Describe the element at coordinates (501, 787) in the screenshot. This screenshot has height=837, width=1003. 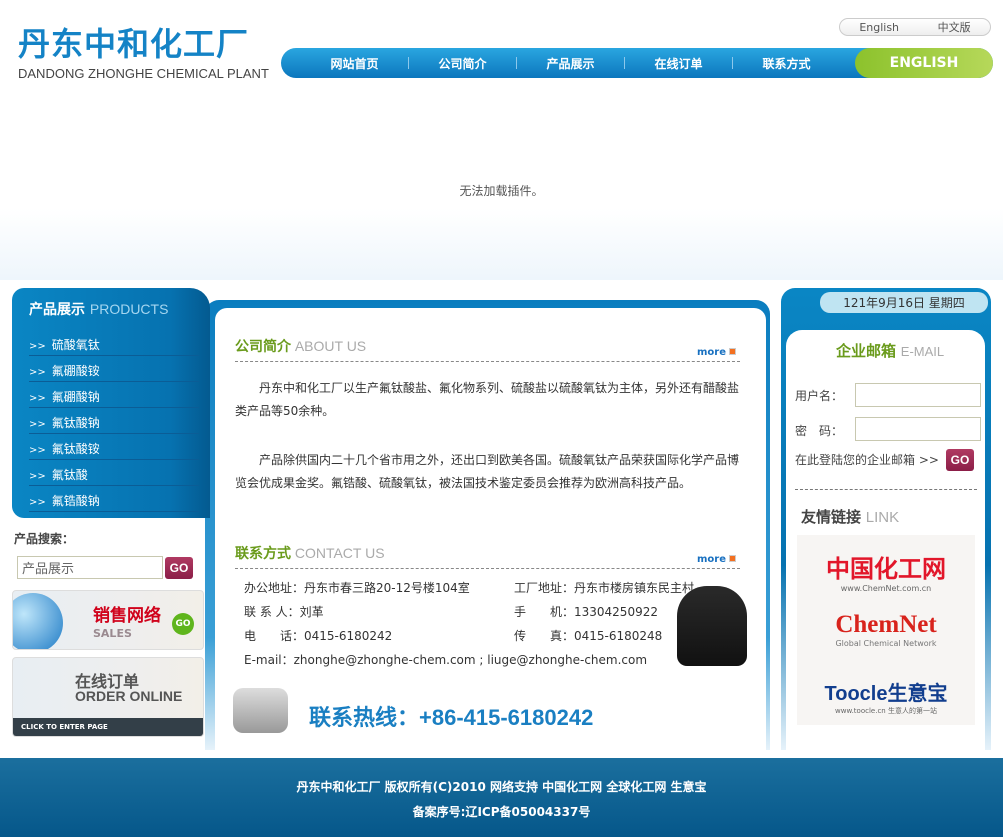
I see `footer-copyright: 丹东中和化工厂 版权所有(C)2010 网络支持 中国化工网 全球化工网 生意宝` at that location.